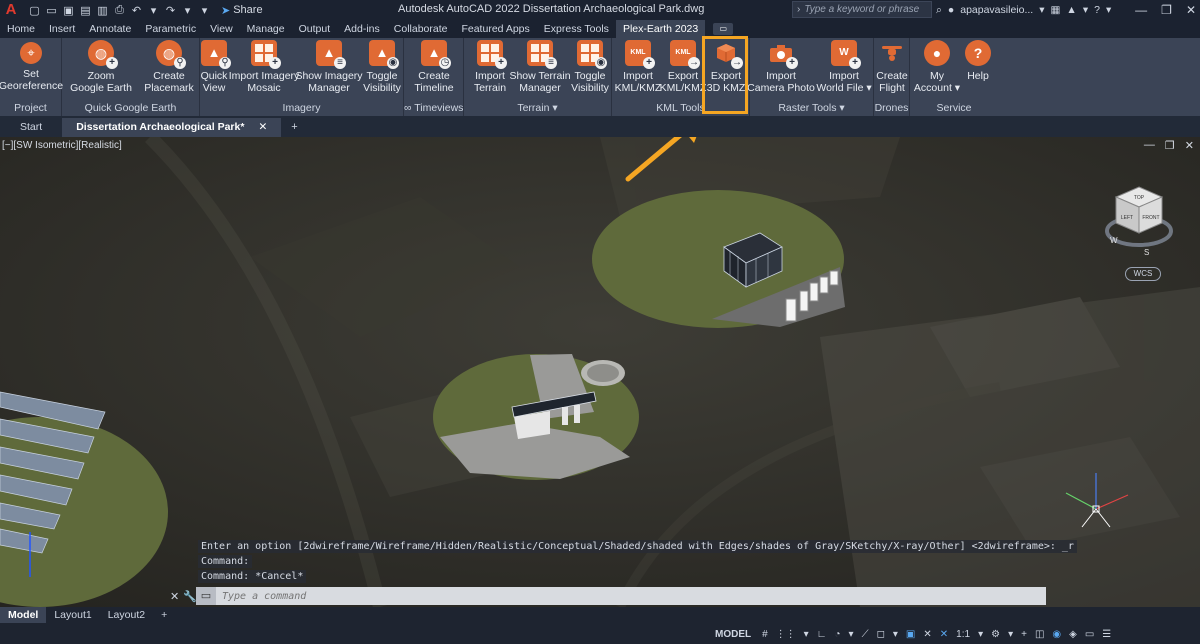 Image resolution: width=1200 pixels, height=644 pixels. Describe the element at coordinates (1141, 10) in the screenshot. I see `minimize-icon: —` at that location.